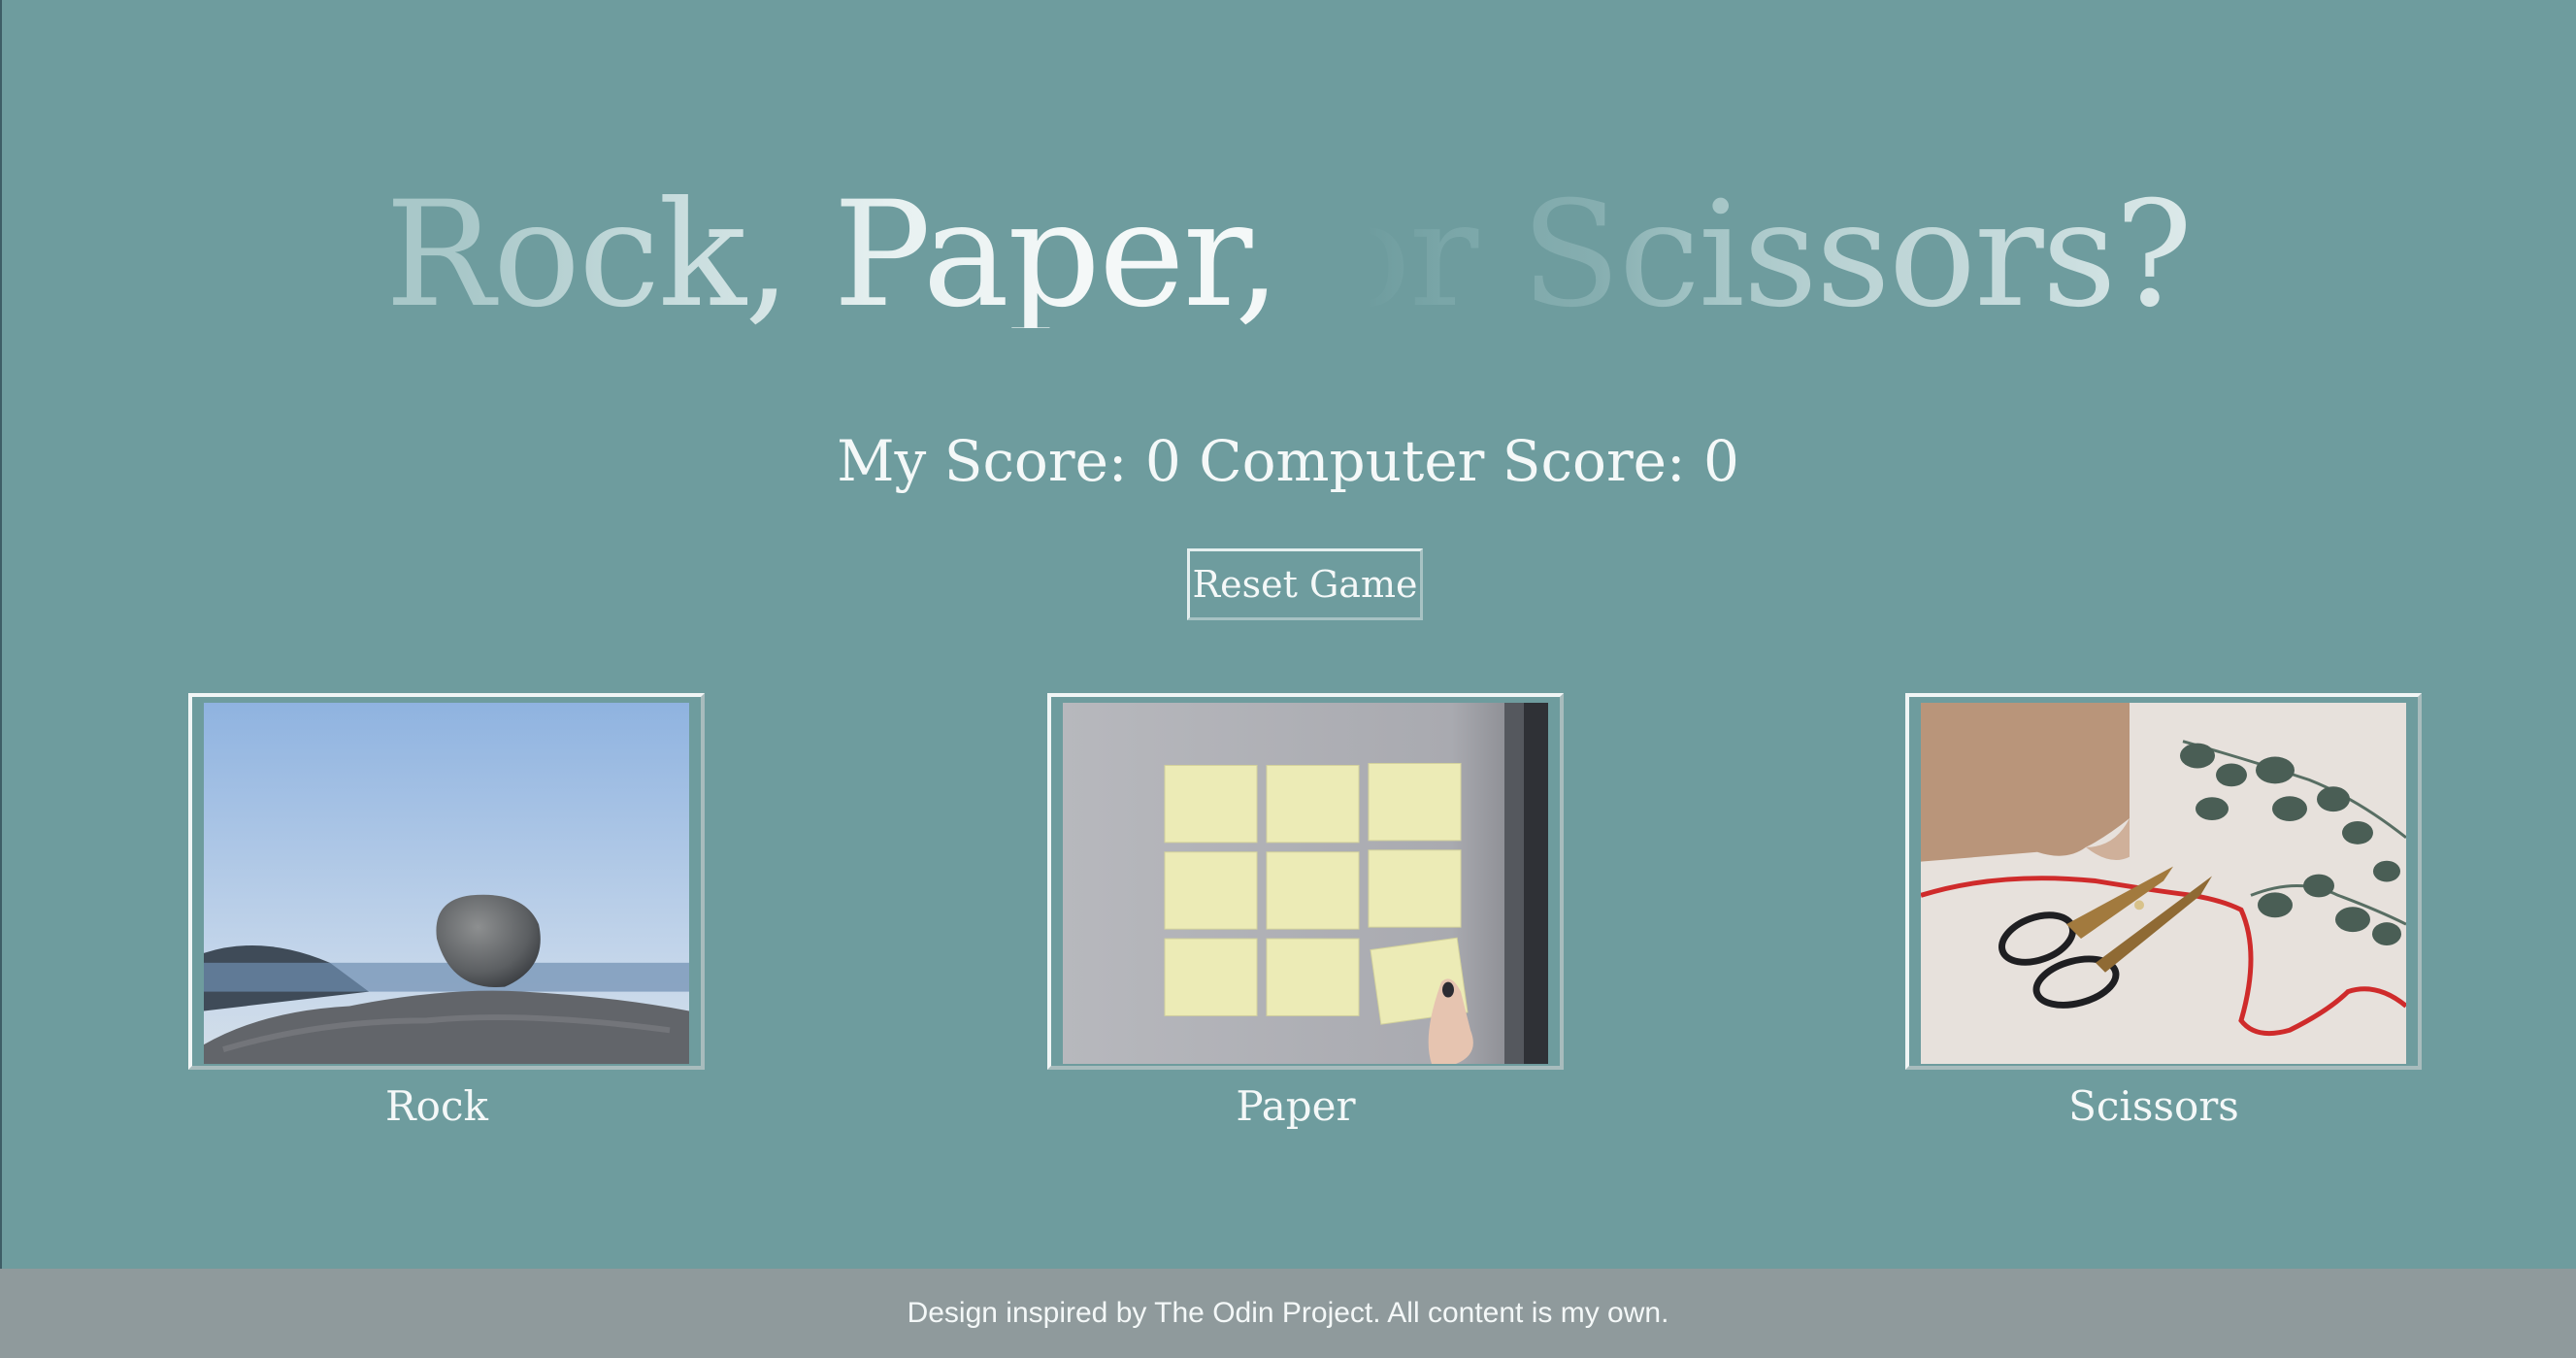  Describe the element at coordinates (1720, 461) in the screenshot. I see `computer-score-value: 0` at that location.